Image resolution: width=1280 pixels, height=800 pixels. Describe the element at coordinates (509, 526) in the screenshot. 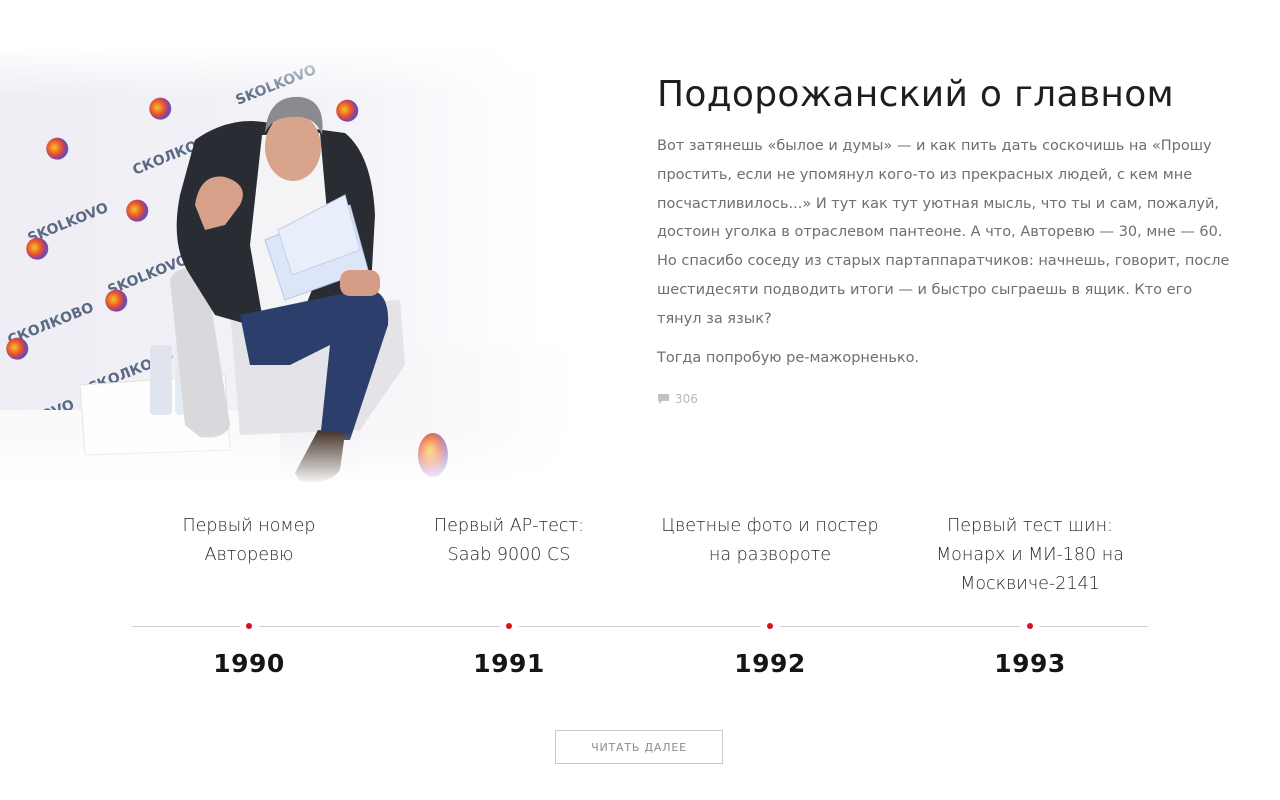

I see `event-line: Первый АР-тест:` at that location.